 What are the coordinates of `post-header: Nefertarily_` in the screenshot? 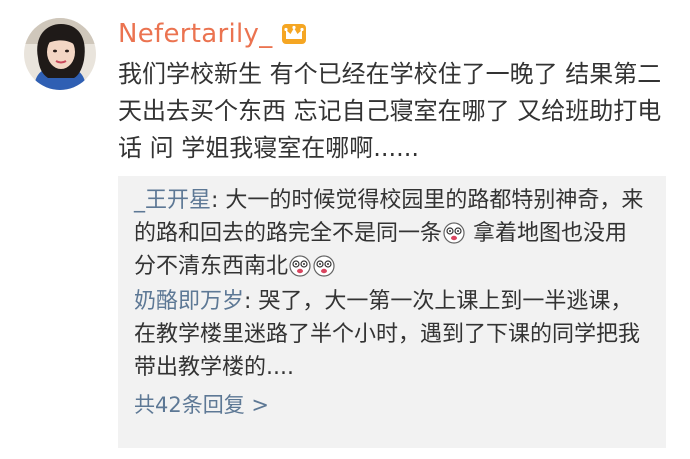 It's located at (212, 34).